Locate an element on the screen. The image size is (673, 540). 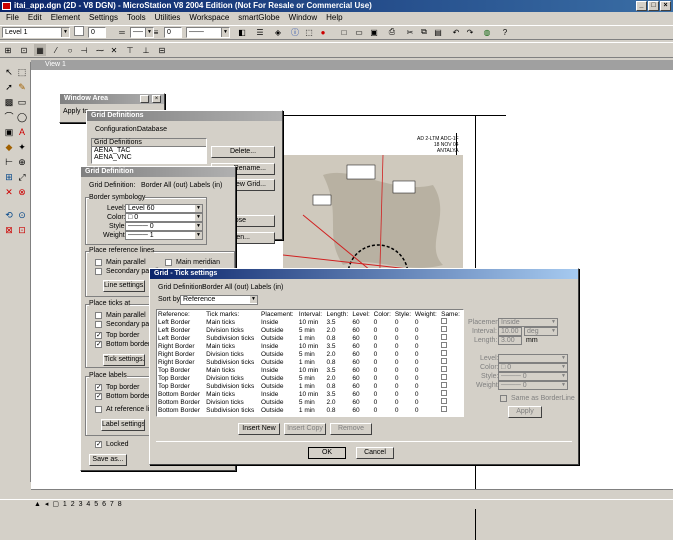
drop-icon: ⊗ is located at coordinates (22, 192).